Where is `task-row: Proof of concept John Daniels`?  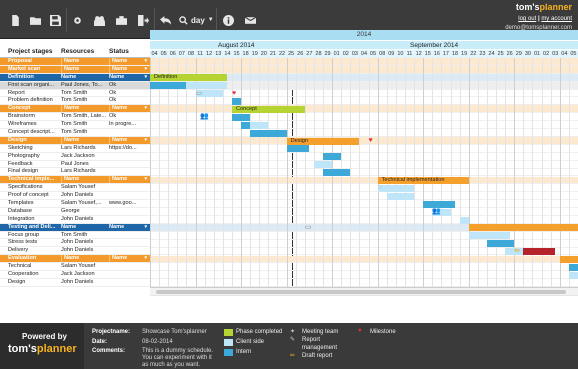
task-row: Proof of concept John Daniels is located at coordinates (75, 196).